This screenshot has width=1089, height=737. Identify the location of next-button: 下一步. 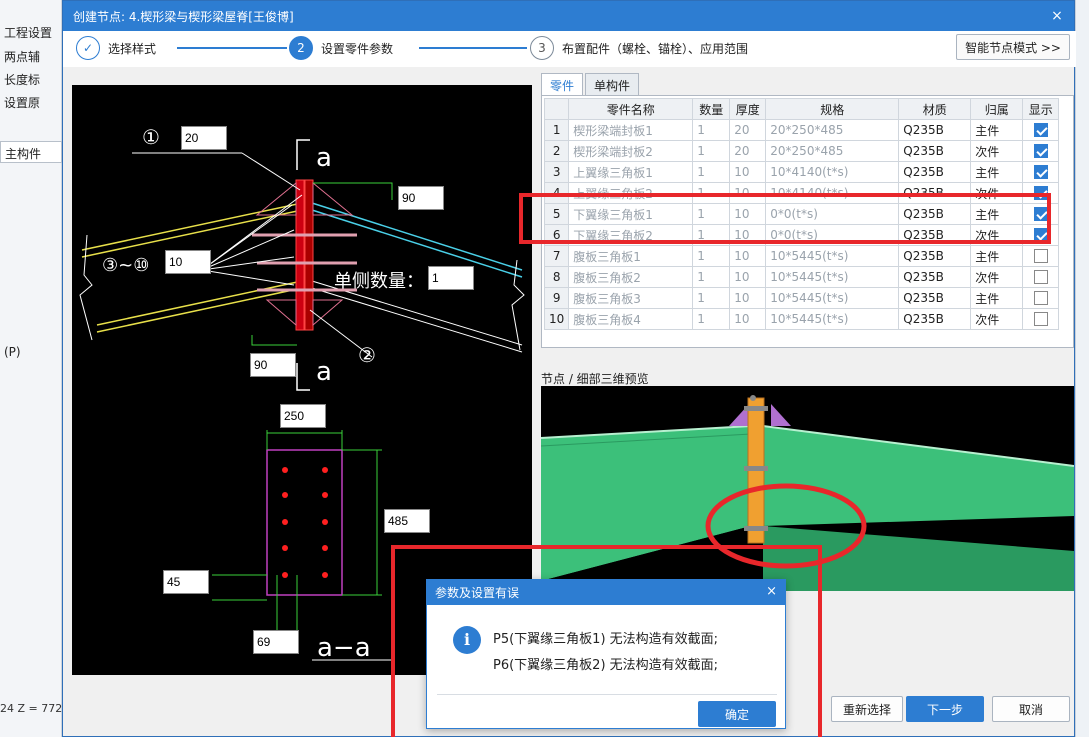
(945, 709).